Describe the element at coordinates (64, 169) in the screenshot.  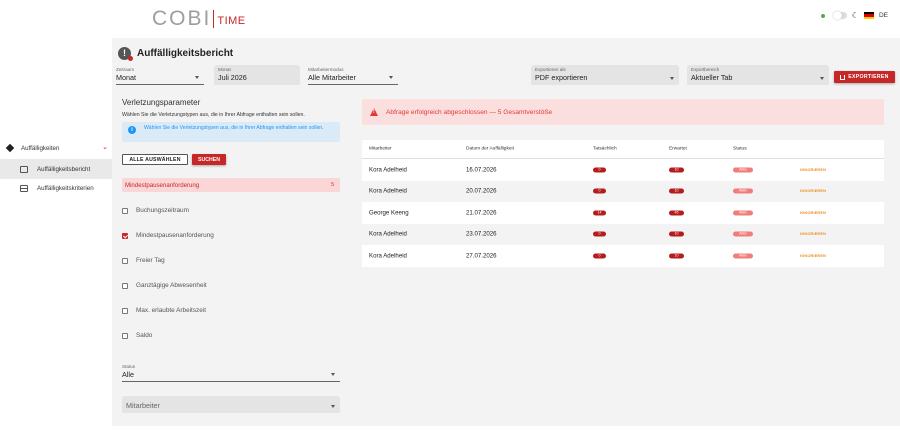
I see `sidebar-item-label: Auffälligkeitsbericht` at that location.